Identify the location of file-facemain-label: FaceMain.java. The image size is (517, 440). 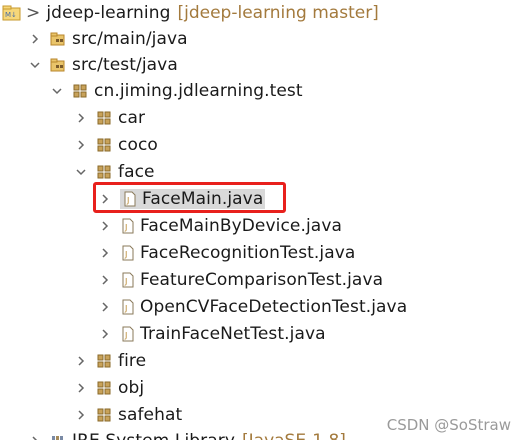
(203, 199).